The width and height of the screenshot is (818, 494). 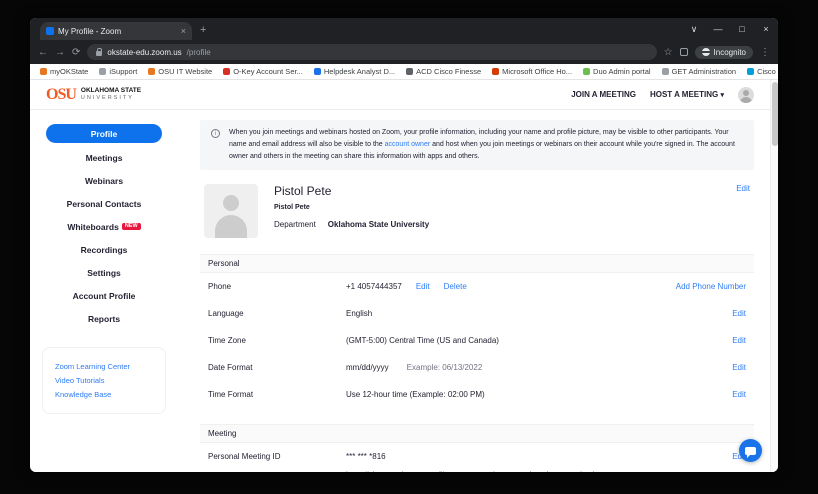 I want to click on profile-avatar, so click(x=231, y=210).